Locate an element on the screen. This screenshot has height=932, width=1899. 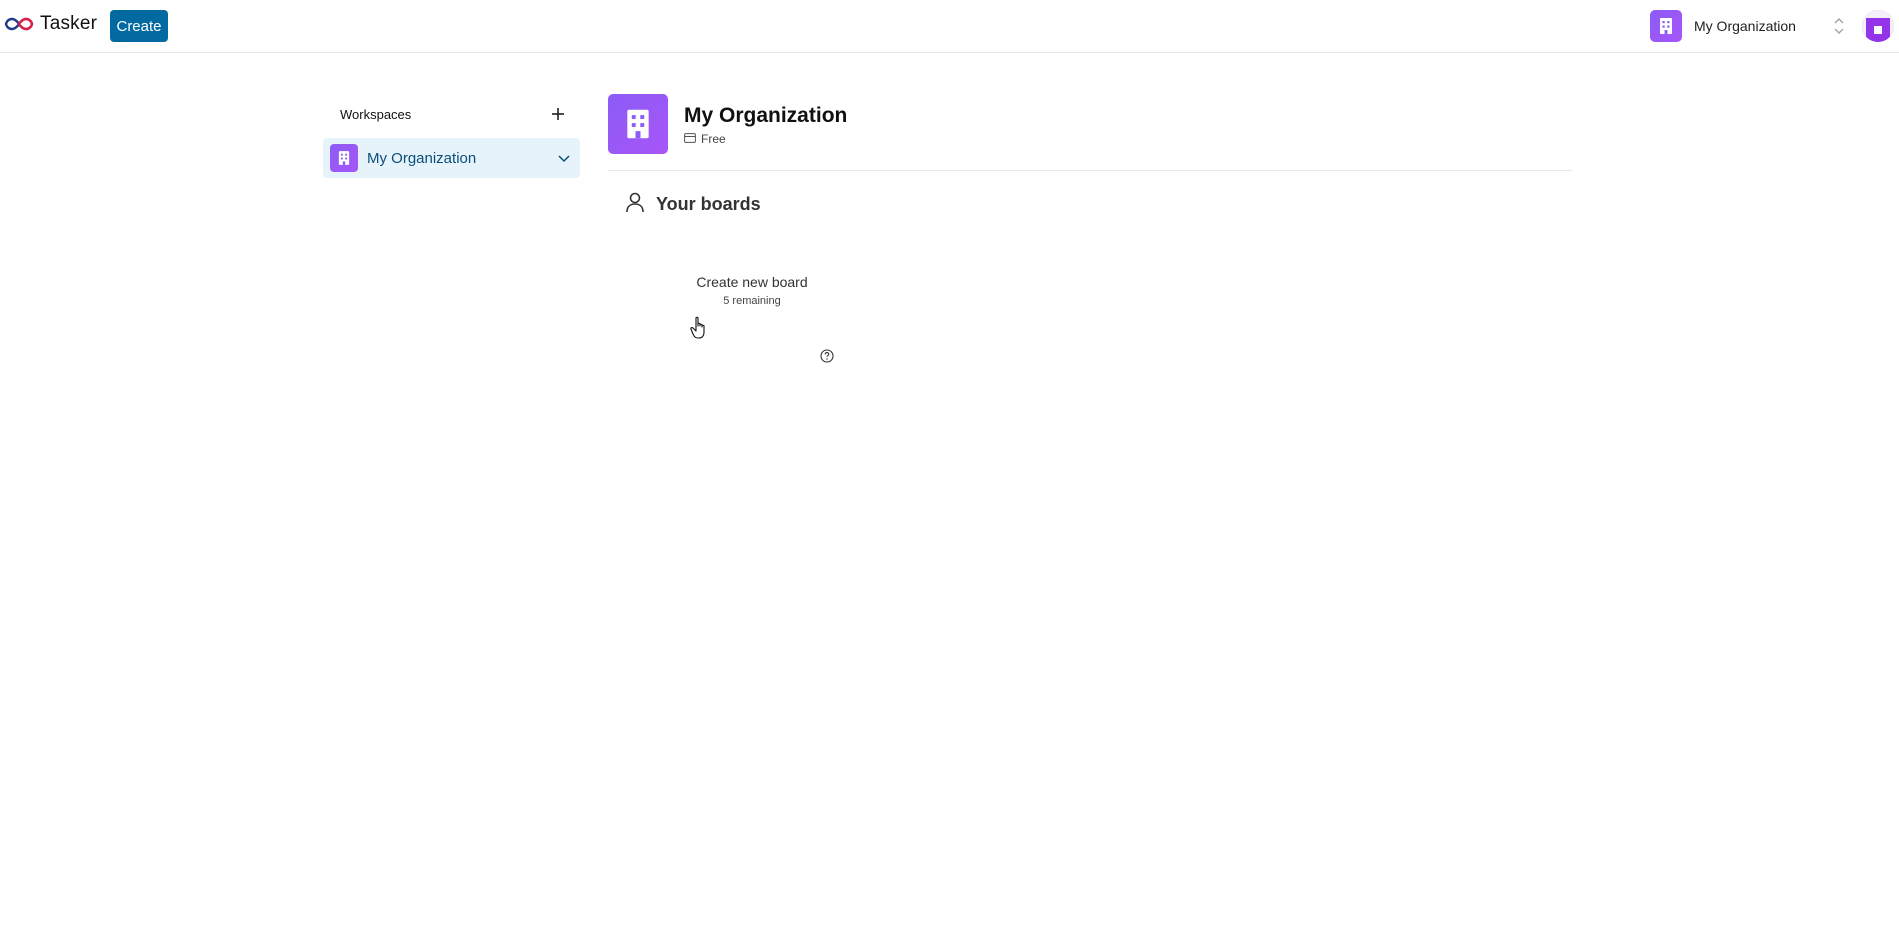
organization-switcher-label: My Organization is located at coordinates (1745, 26).